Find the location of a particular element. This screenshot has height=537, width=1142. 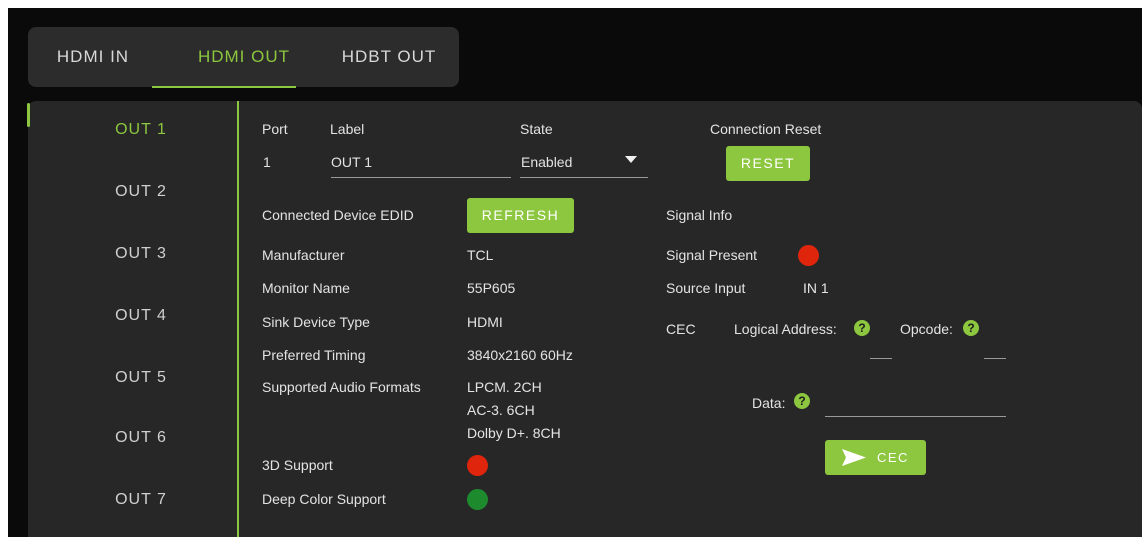

sidebar-item-out-6: OUT 6 is located at coordinates (141, 438).